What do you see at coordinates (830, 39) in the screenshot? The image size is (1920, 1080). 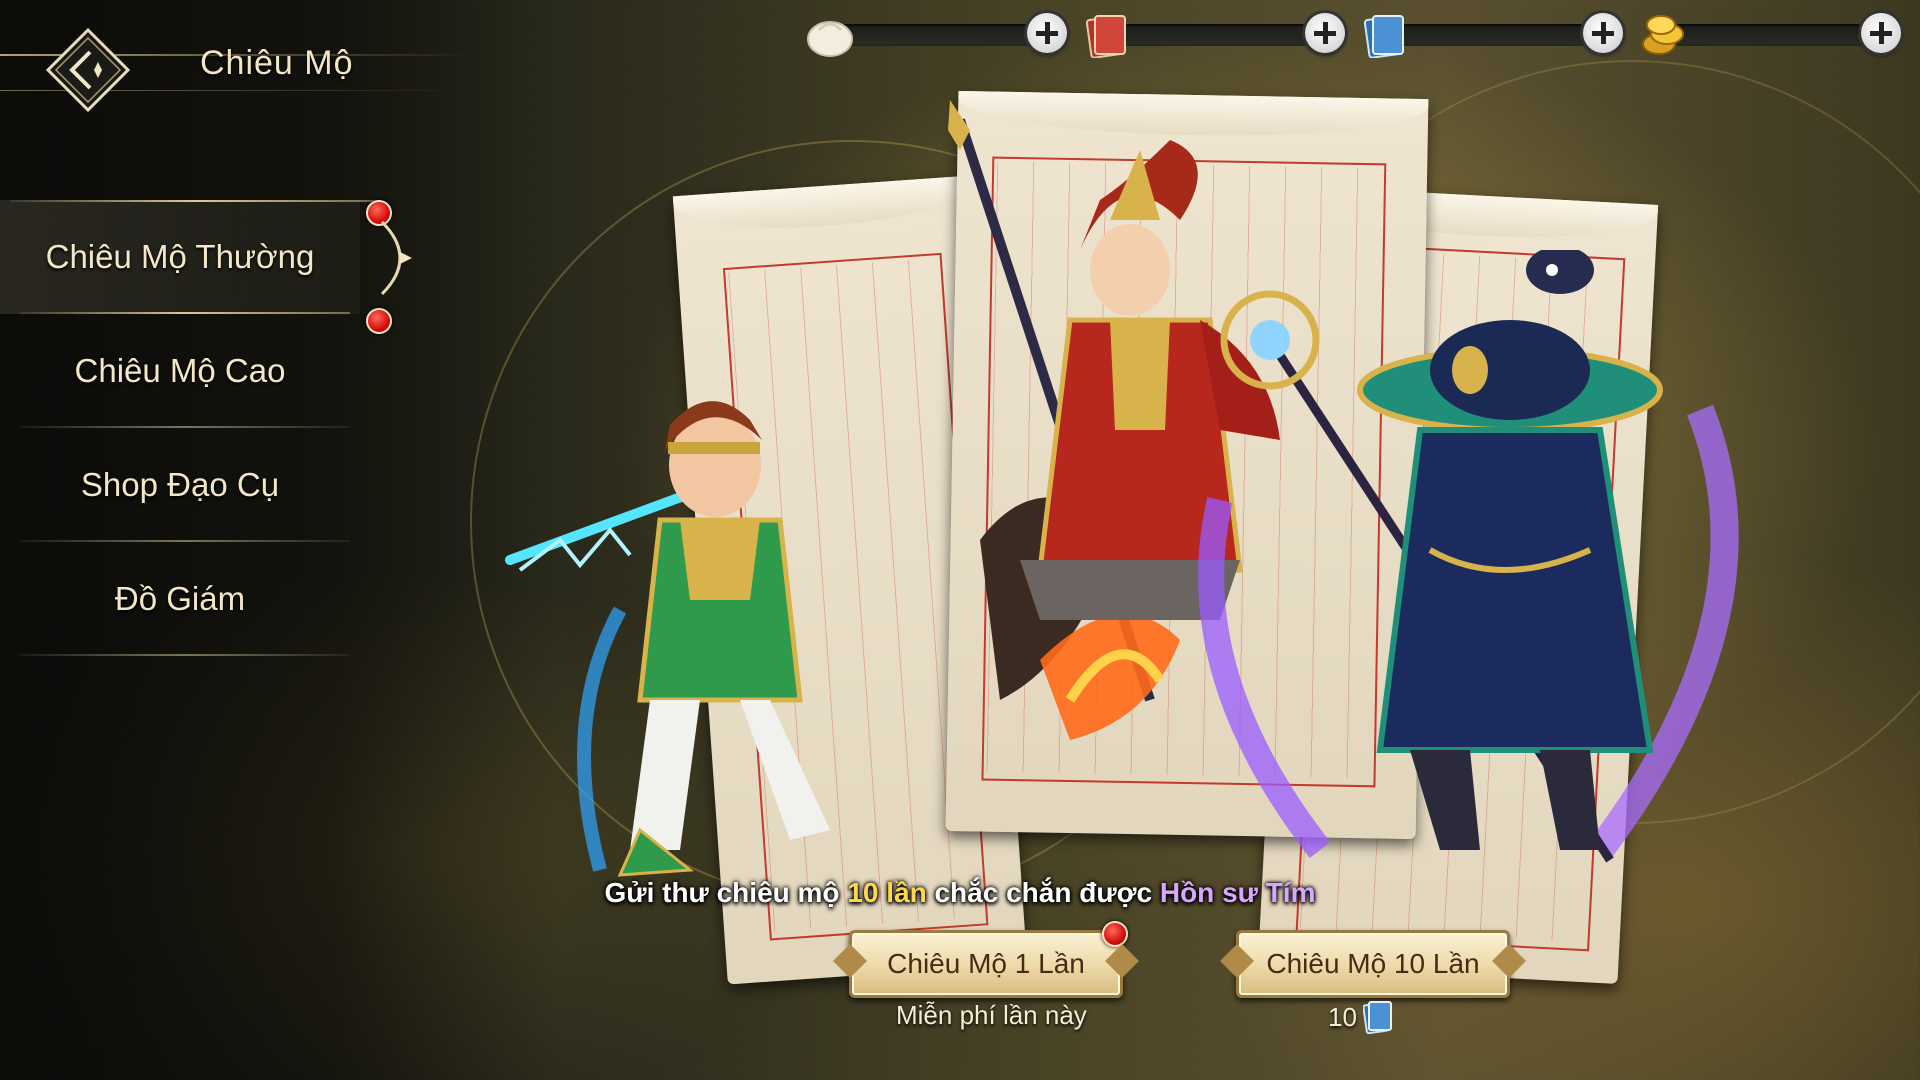 I see `bun-icon` at bounding box center [830, 39].